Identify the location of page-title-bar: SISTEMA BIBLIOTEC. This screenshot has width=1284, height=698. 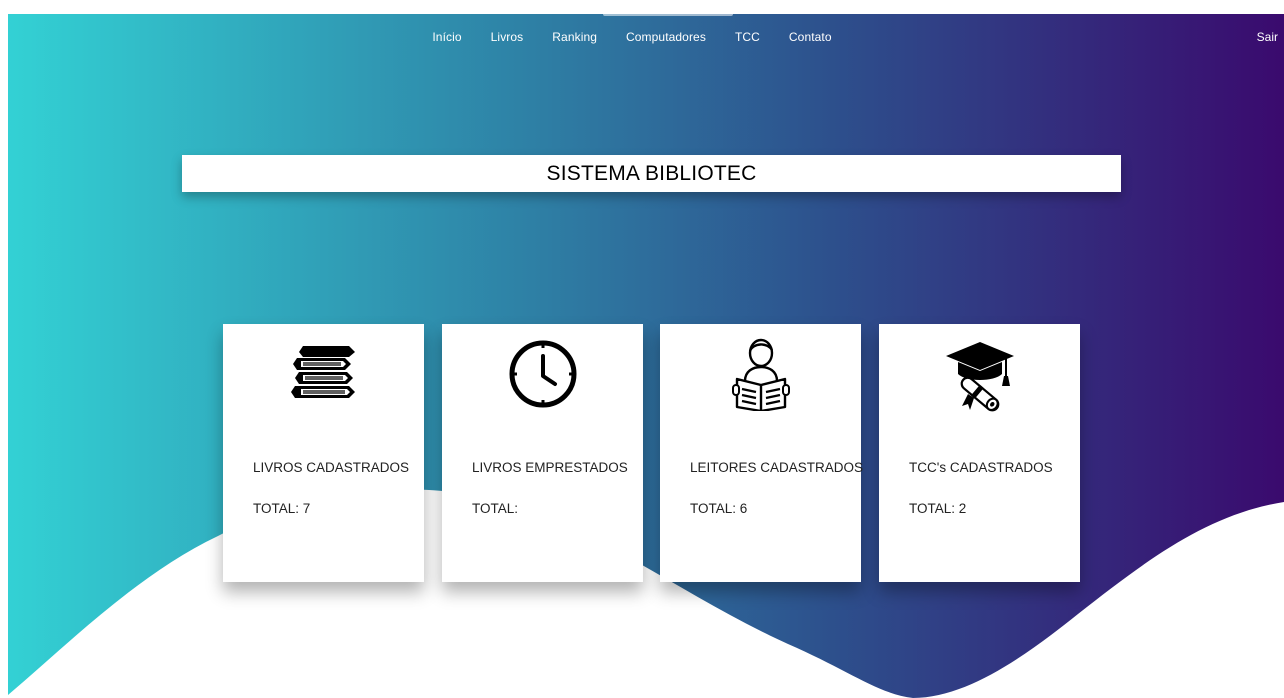
(651, 173).